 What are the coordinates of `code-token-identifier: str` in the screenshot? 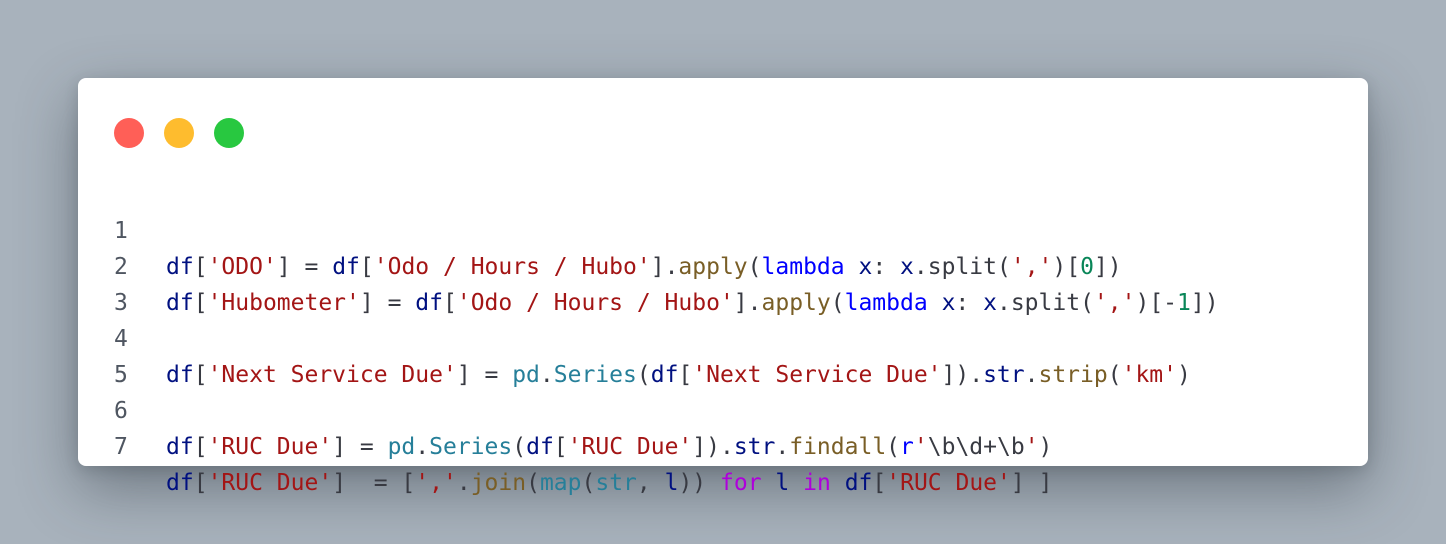 It's located at (754, 447).